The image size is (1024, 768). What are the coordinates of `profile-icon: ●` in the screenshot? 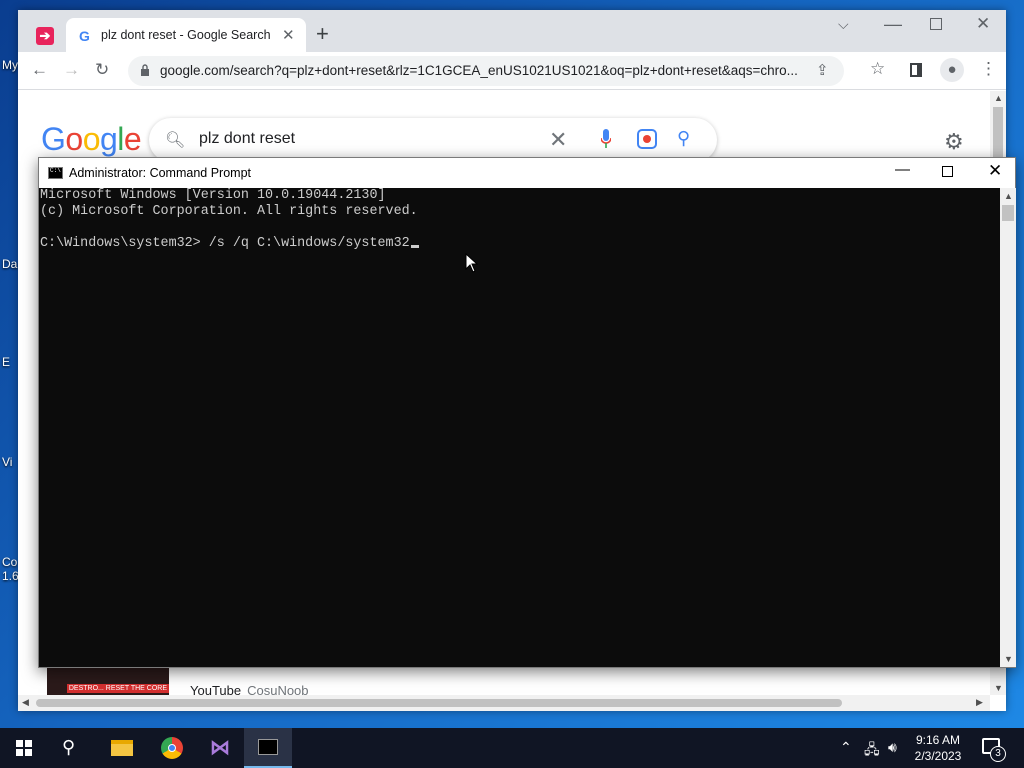 It's located at (952, 70).